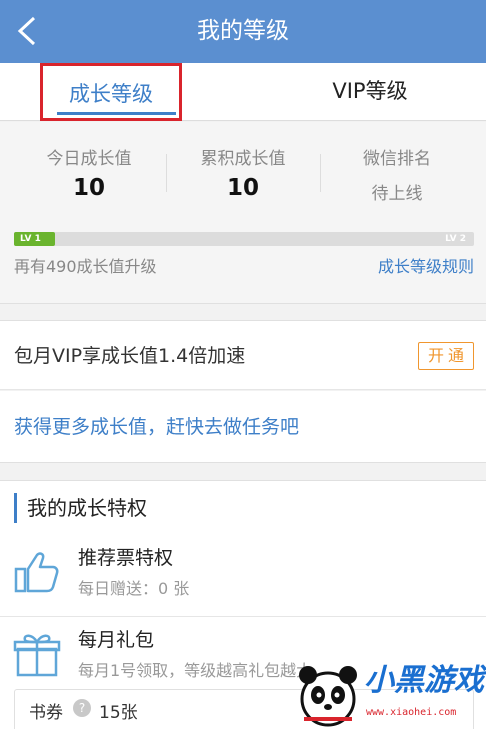 This screenshot has width=486, height=729. Describe the element at coordinates (89, 159) in the screenshot. I see `stat-today-label: 今日成长值` at that location.